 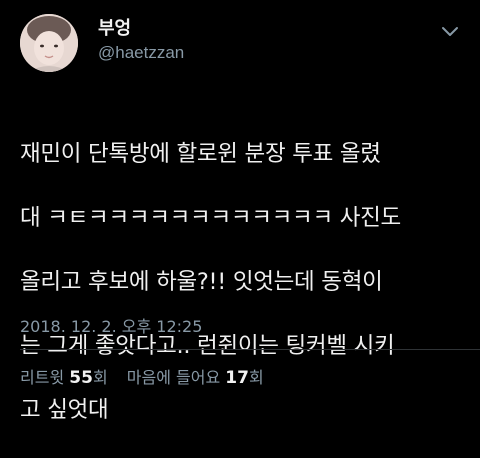 I want to click on tweet-header: 부엉 @haetzzan, so click(x=240, y=44).